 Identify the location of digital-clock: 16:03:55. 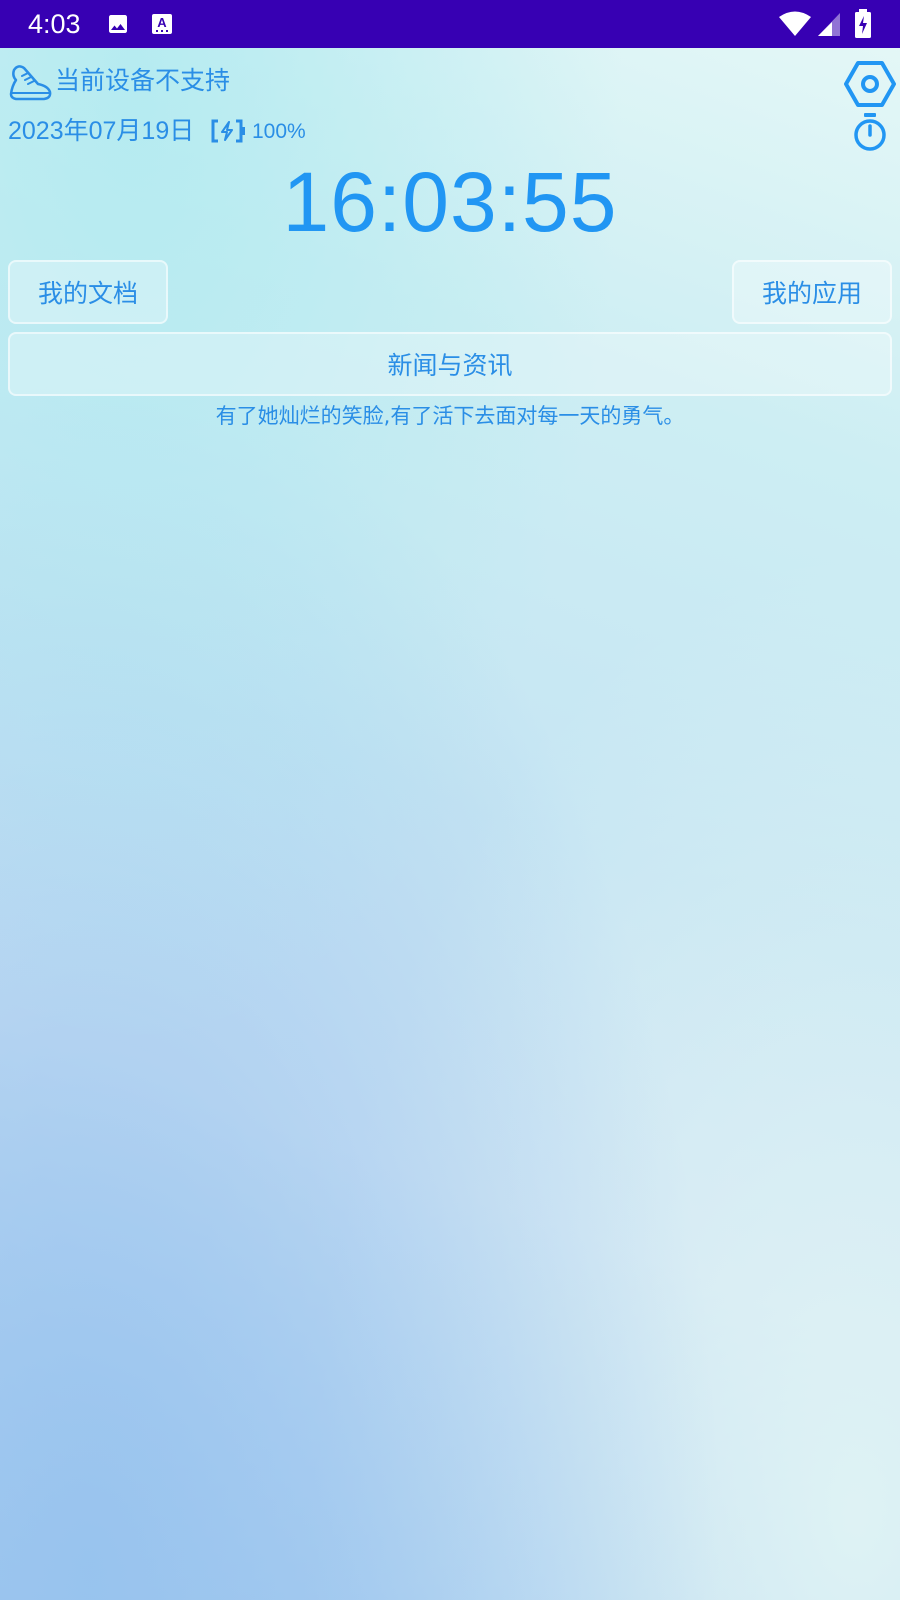
(450, 202).